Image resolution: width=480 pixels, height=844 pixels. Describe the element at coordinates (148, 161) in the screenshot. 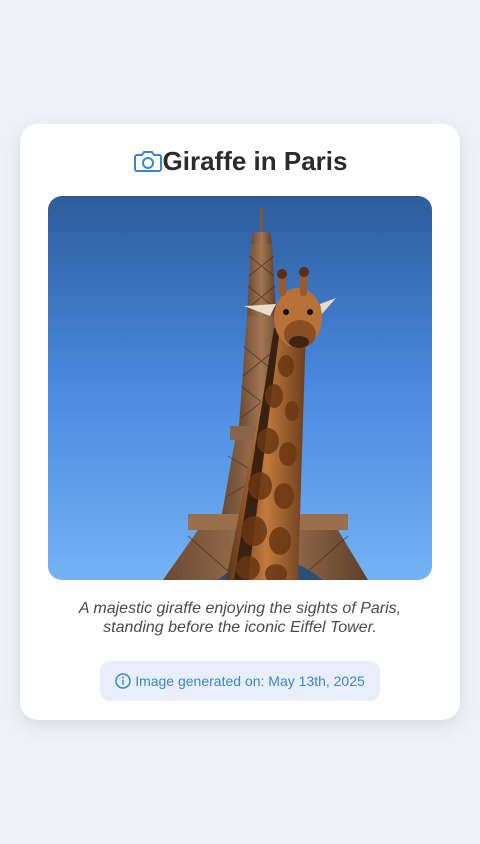

I see `camera-icon` at that location.